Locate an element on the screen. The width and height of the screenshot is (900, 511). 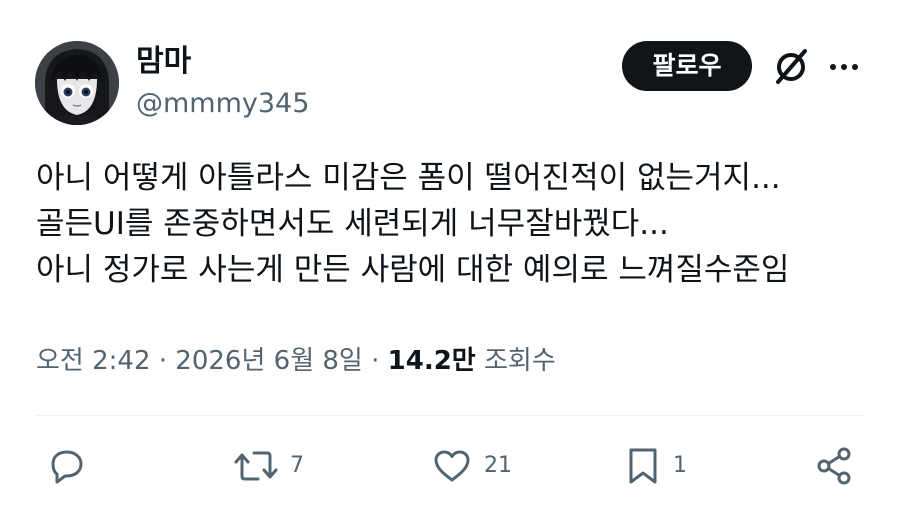
like-count: 21 is located at coordinates (498, 465).